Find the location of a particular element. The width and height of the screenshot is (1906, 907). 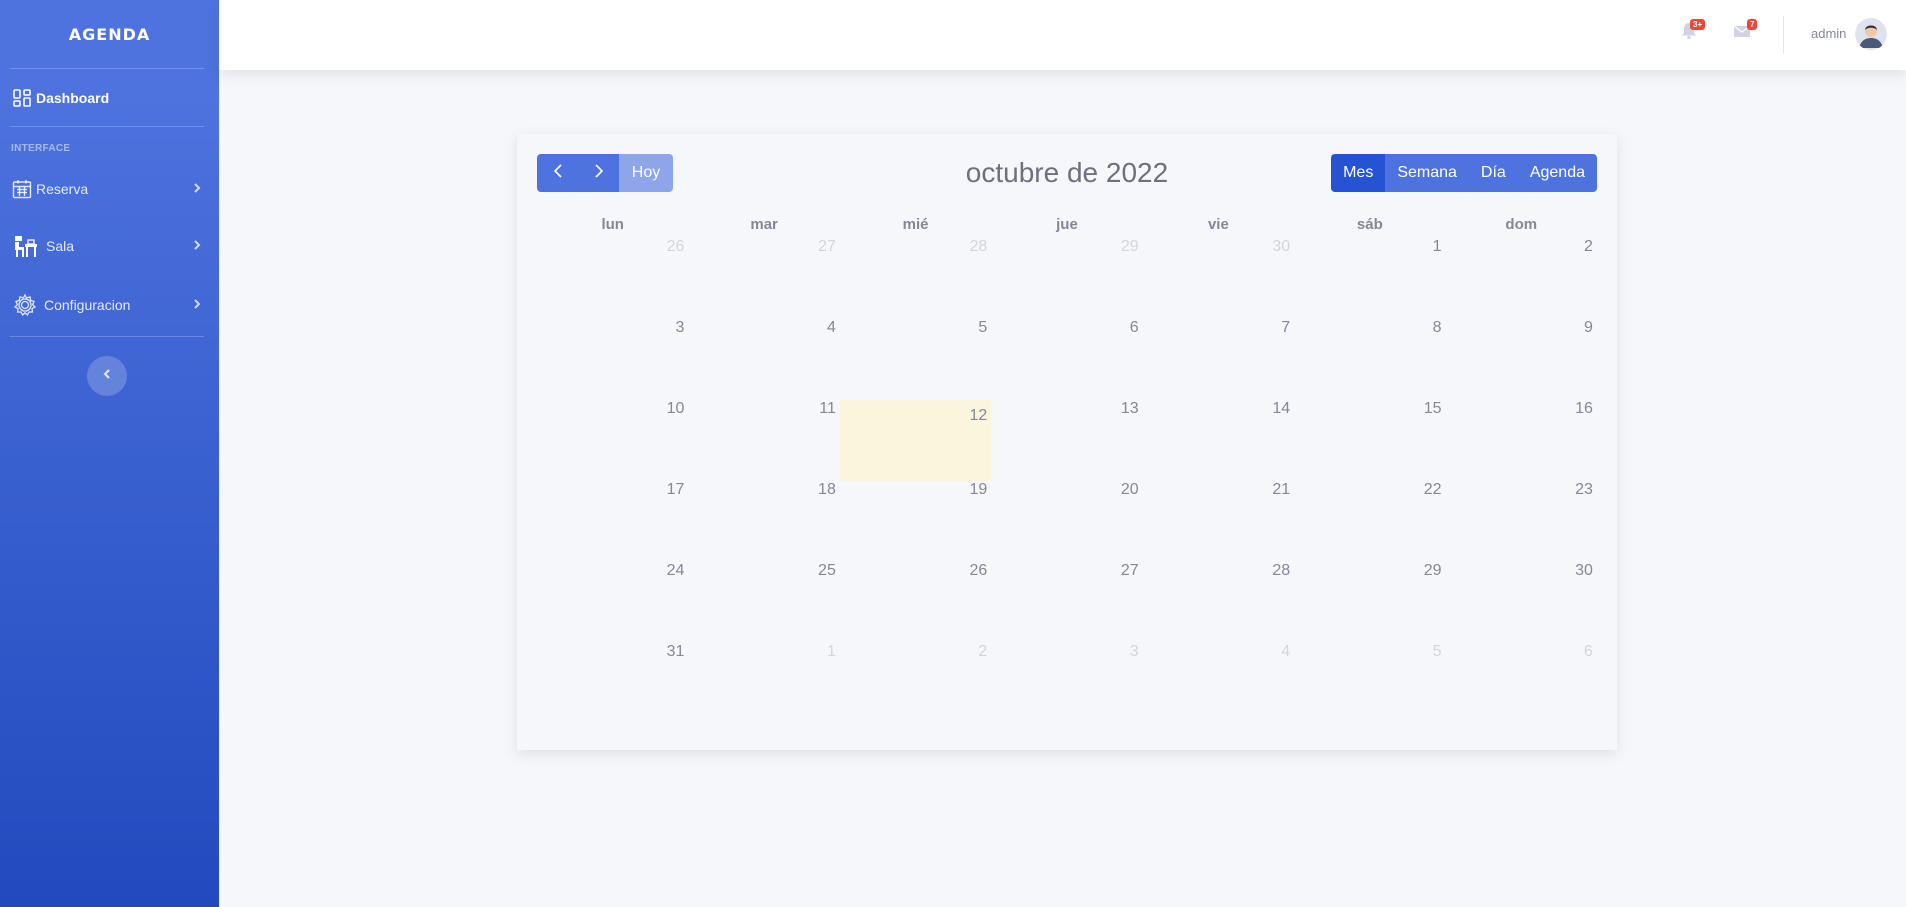

day-number: 5 is located at coordinates (983, 327).